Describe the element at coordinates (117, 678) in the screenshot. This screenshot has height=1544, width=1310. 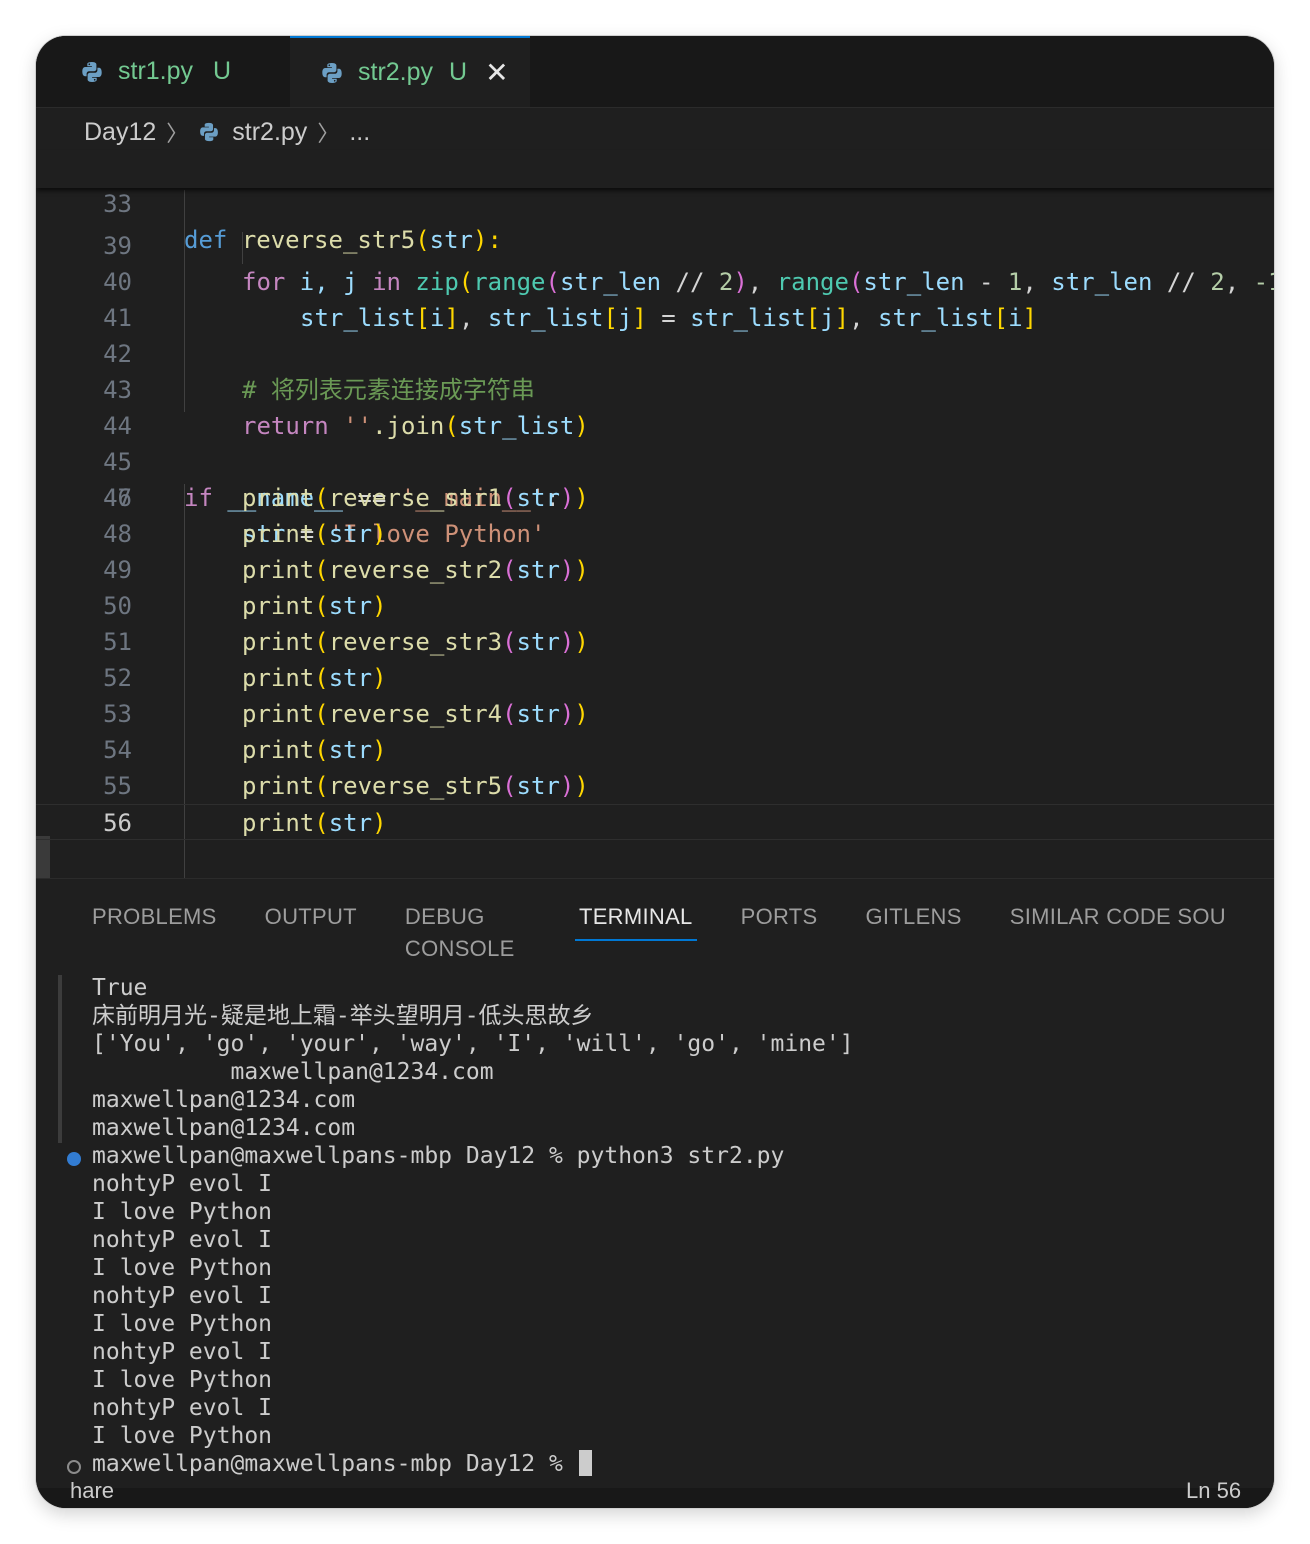
I see `line-number: 52` at that location.